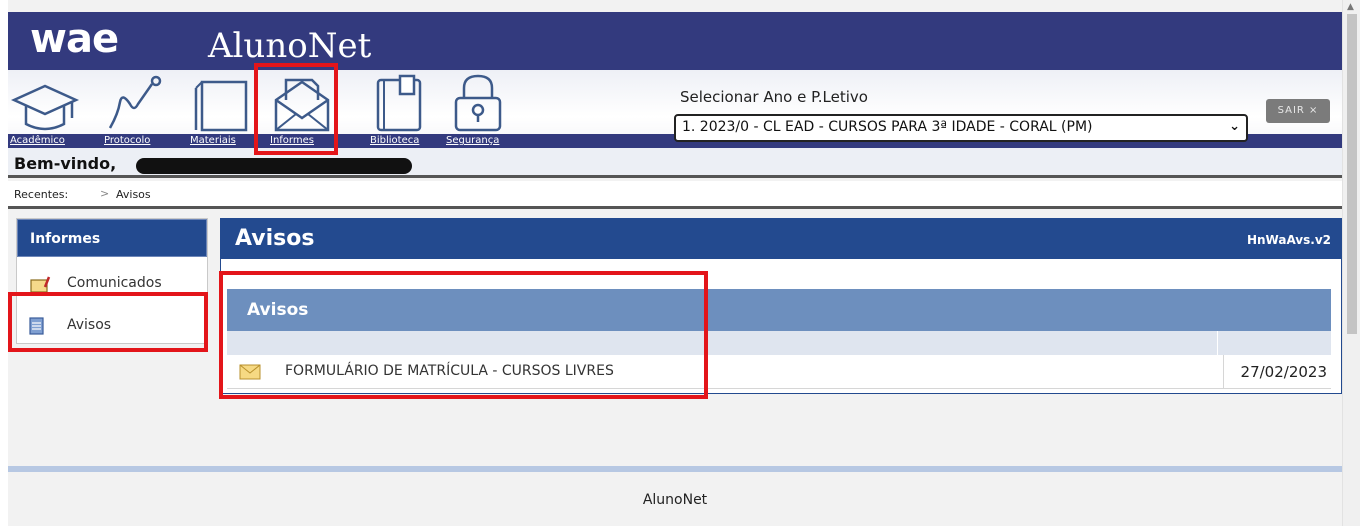  I want to click on sidebar-item-avisos: Avisos, so click(112, 325).